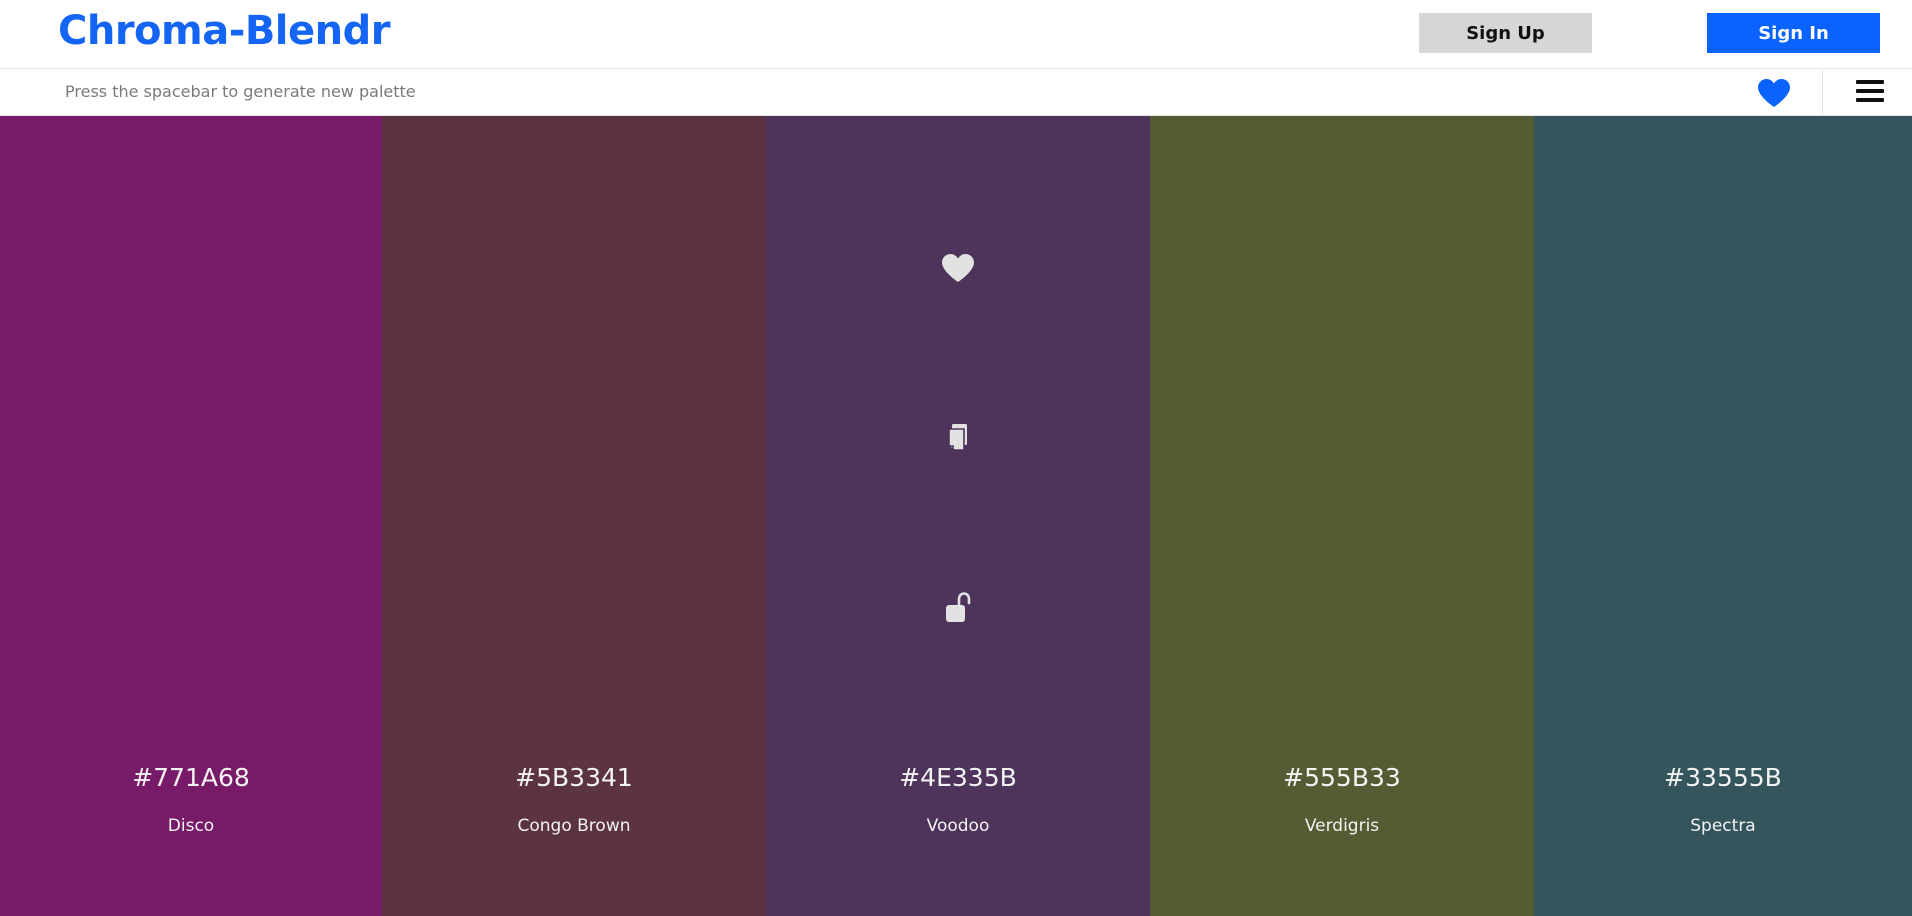 This screenshot has height=916, width=1912. Describe the element at coordinates (958, 777) in the screenshot. I see `swatch-hex: #4E335B` at that location.